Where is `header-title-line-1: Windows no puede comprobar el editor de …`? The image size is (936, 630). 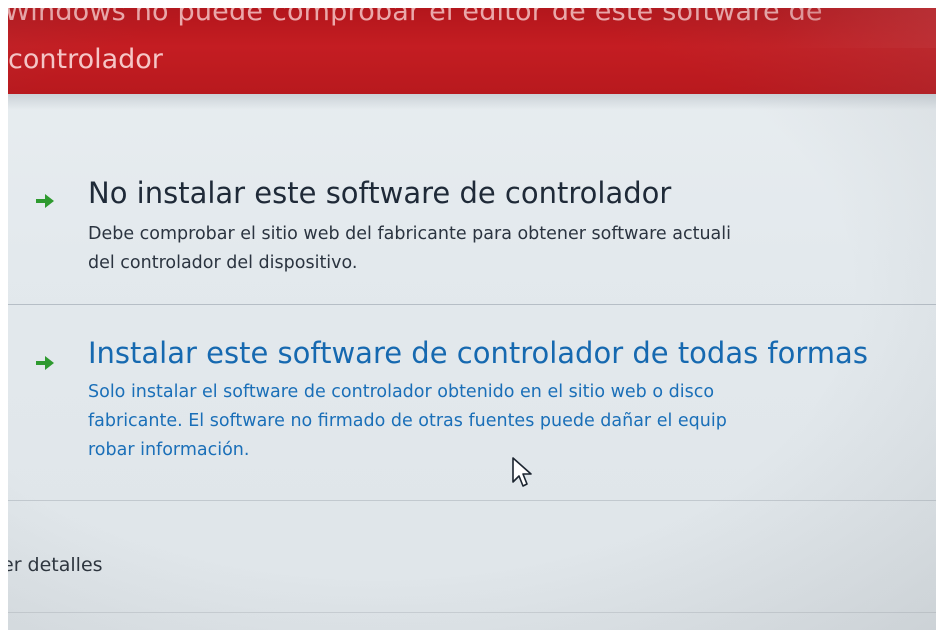 header-title-line-1: Windows no puede comprobar el editor de … is located at coordinates (415, 17).